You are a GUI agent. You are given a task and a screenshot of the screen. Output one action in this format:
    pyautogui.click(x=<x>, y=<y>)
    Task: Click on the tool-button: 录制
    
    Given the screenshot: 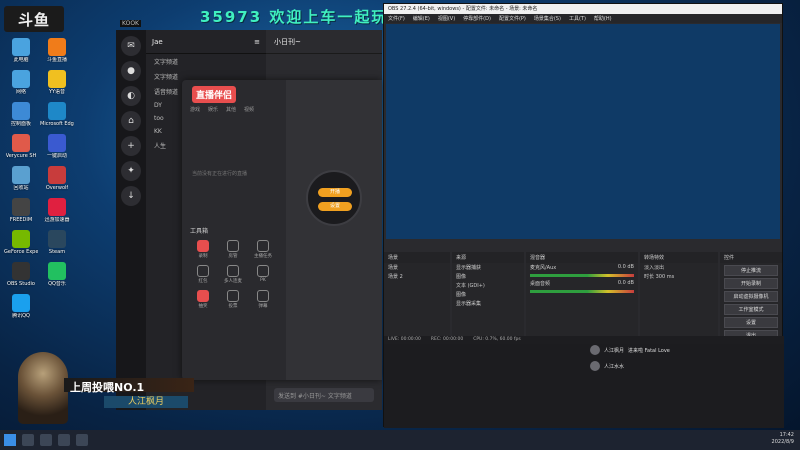 What is the action you would take?
    pyautogui.click(x=203, y=249)
    